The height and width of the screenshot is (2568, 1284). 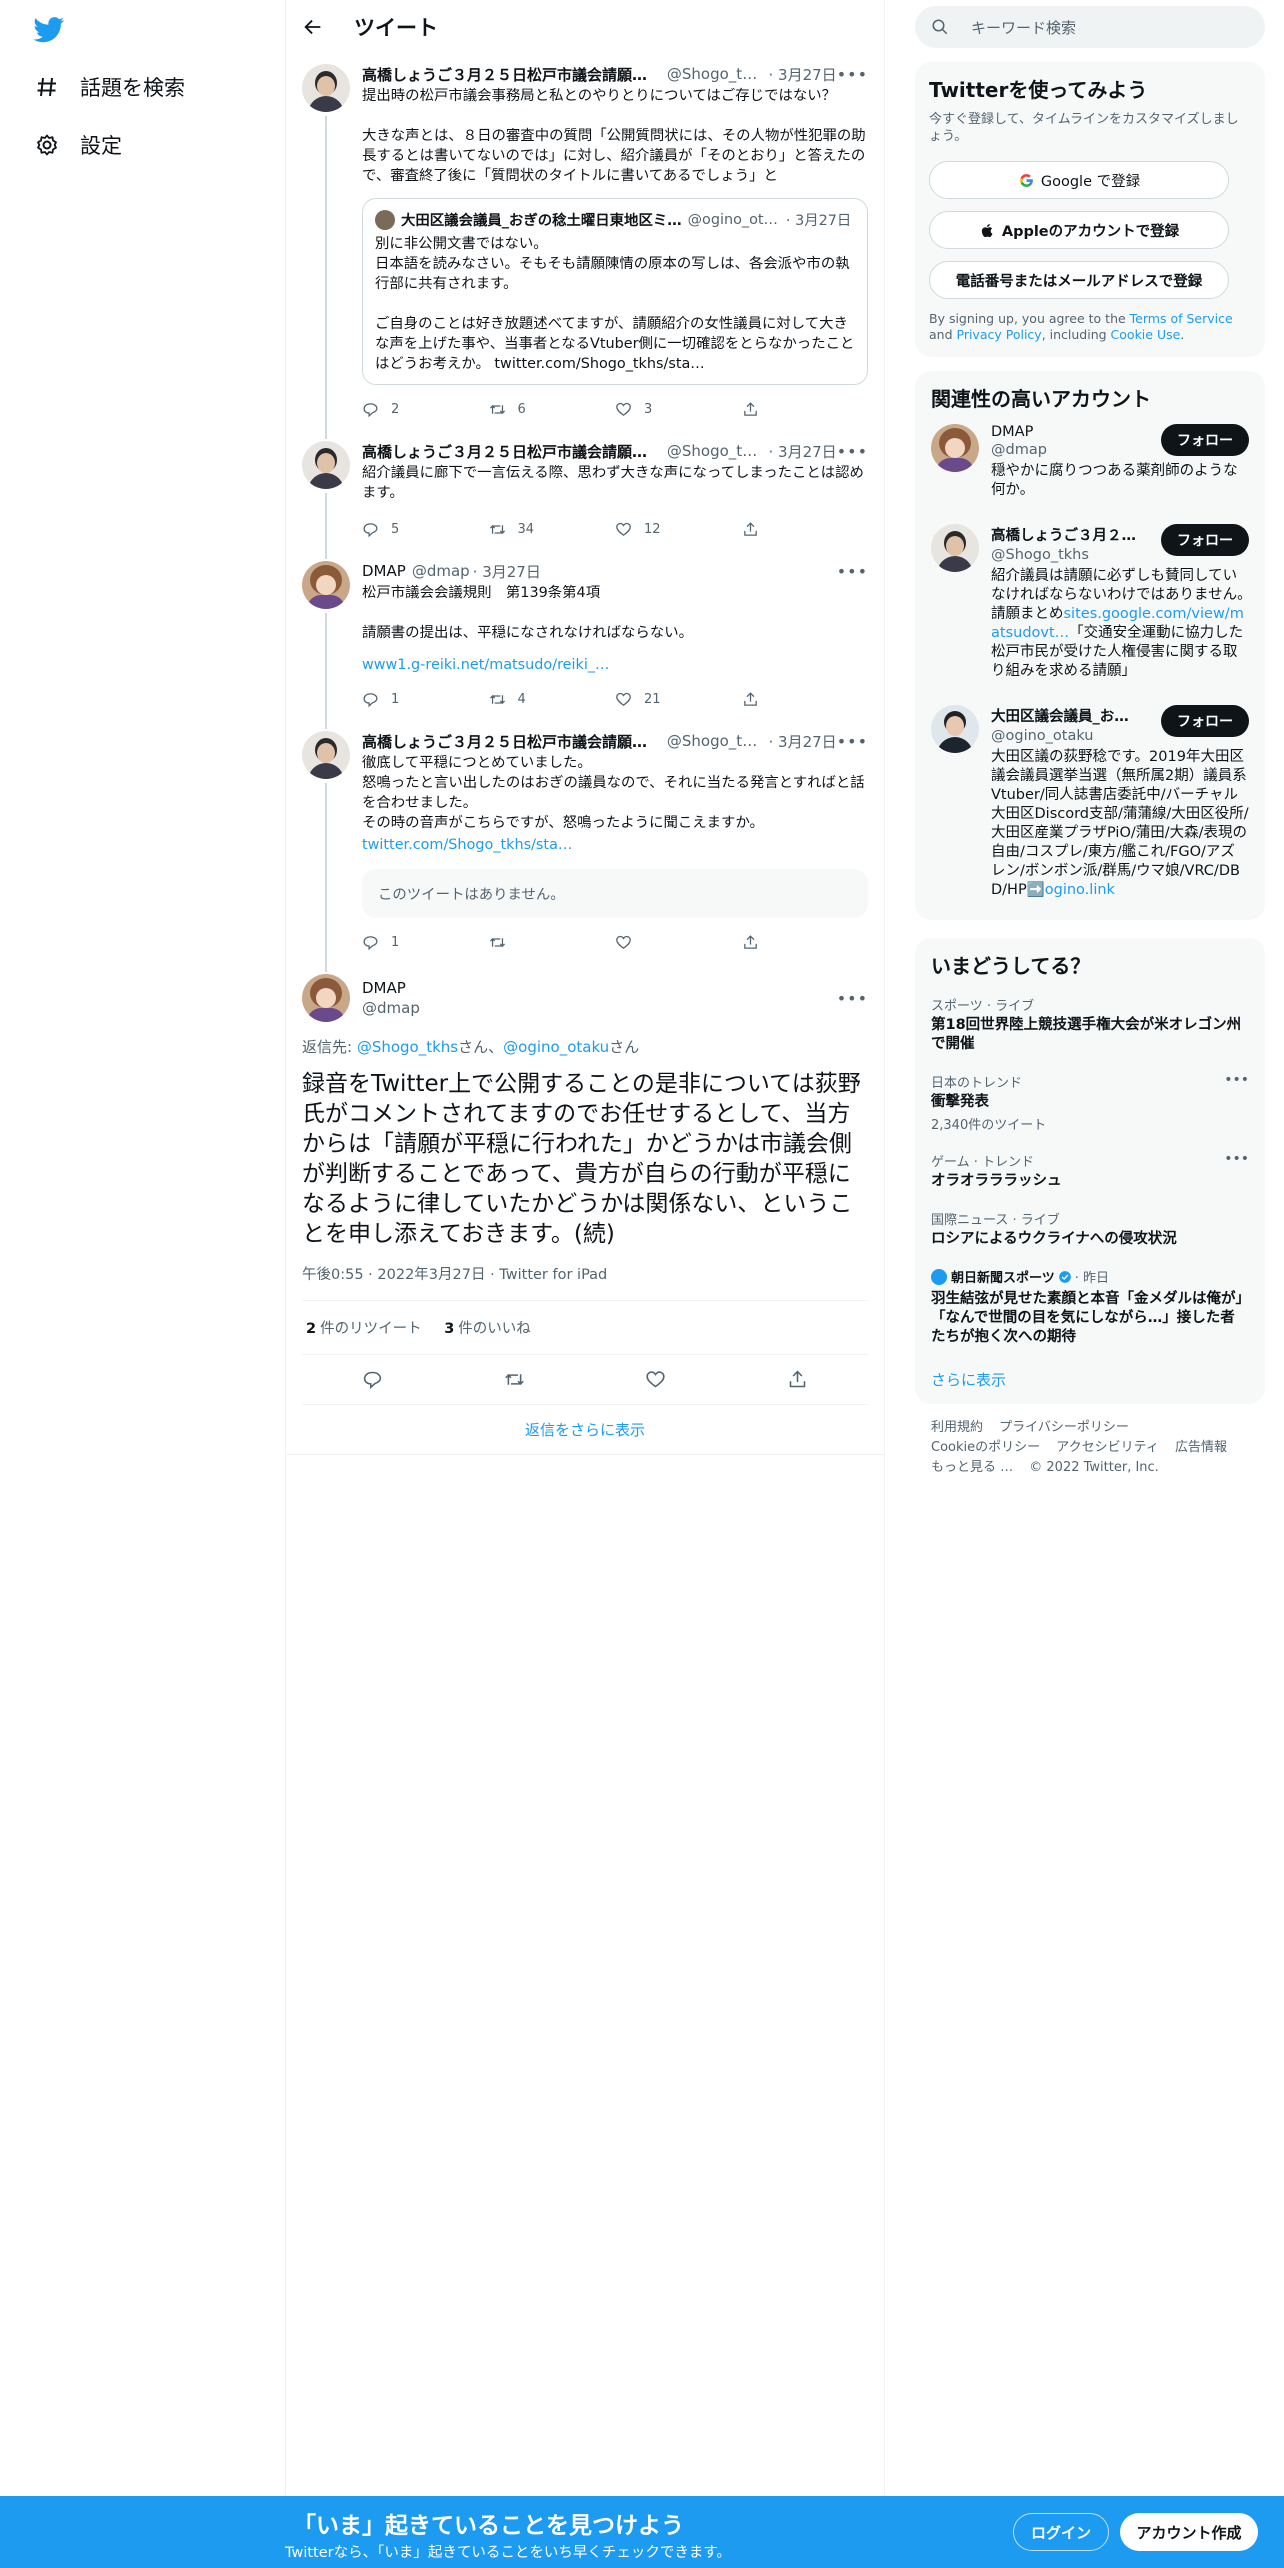 I want to click on retweet-button: 34, so click(x=552, y=529).